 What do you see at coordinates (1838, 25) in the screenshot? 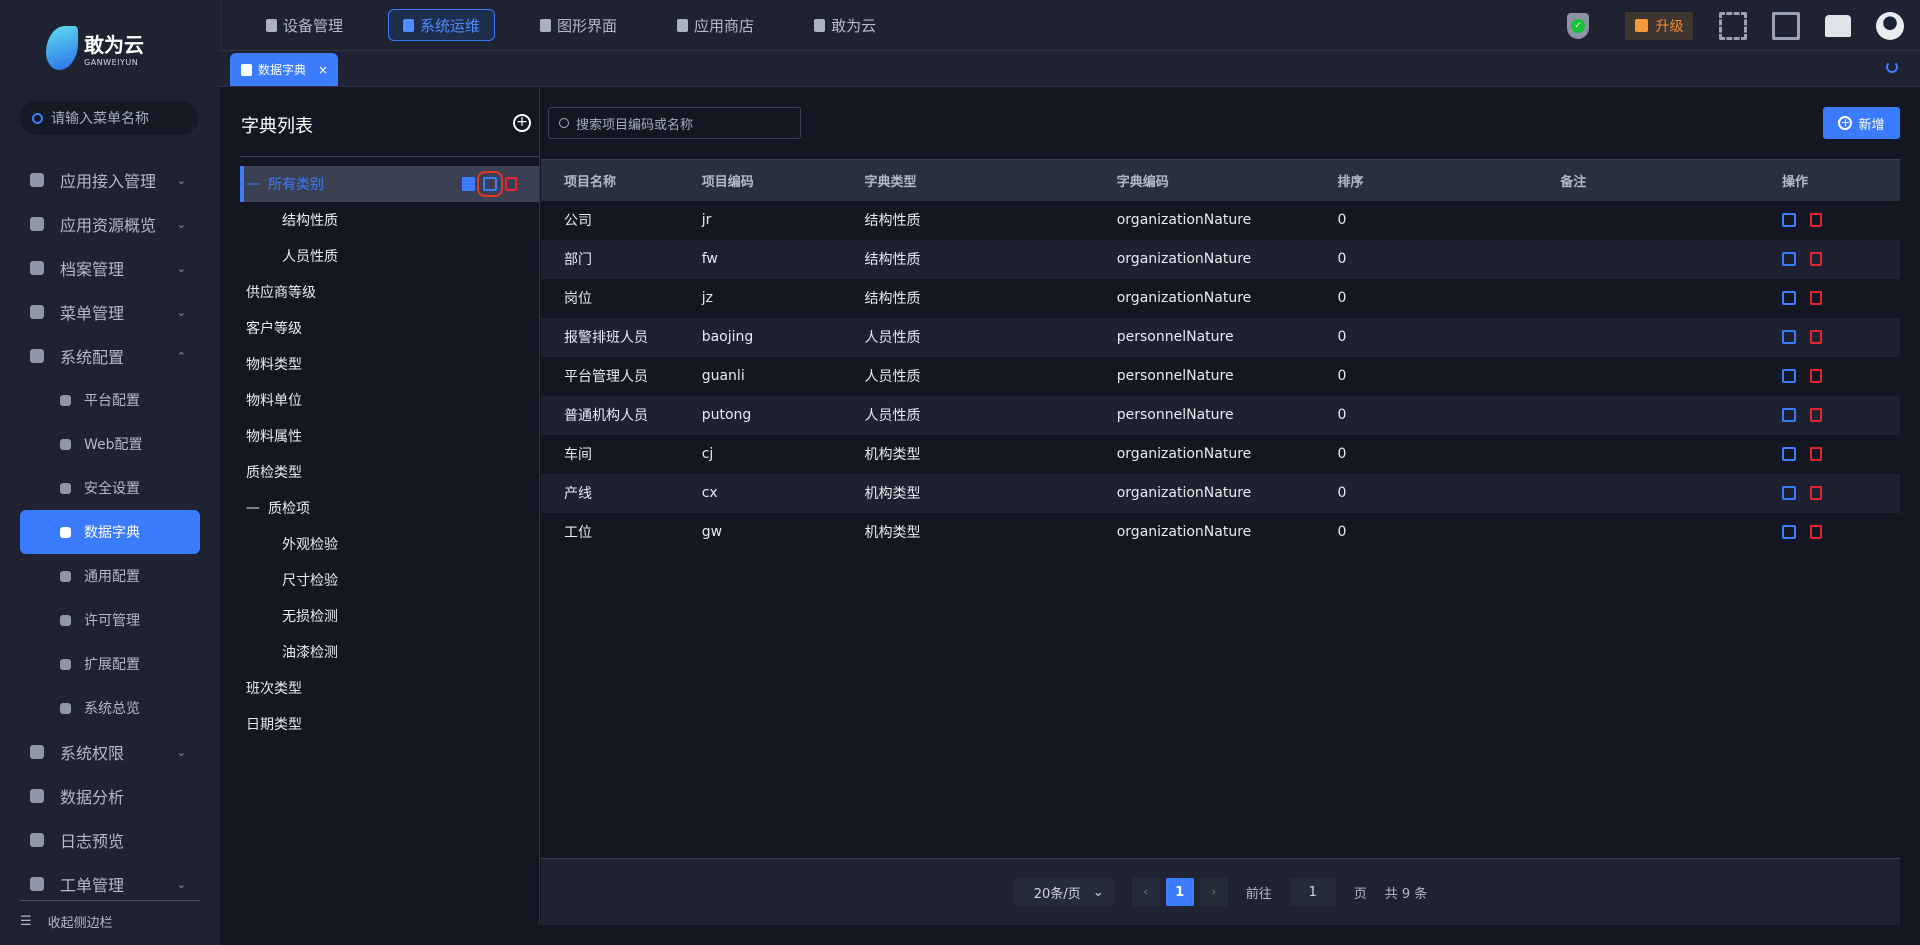
I see `theme-tshirt-icon` at bounding box center [1838, 25].